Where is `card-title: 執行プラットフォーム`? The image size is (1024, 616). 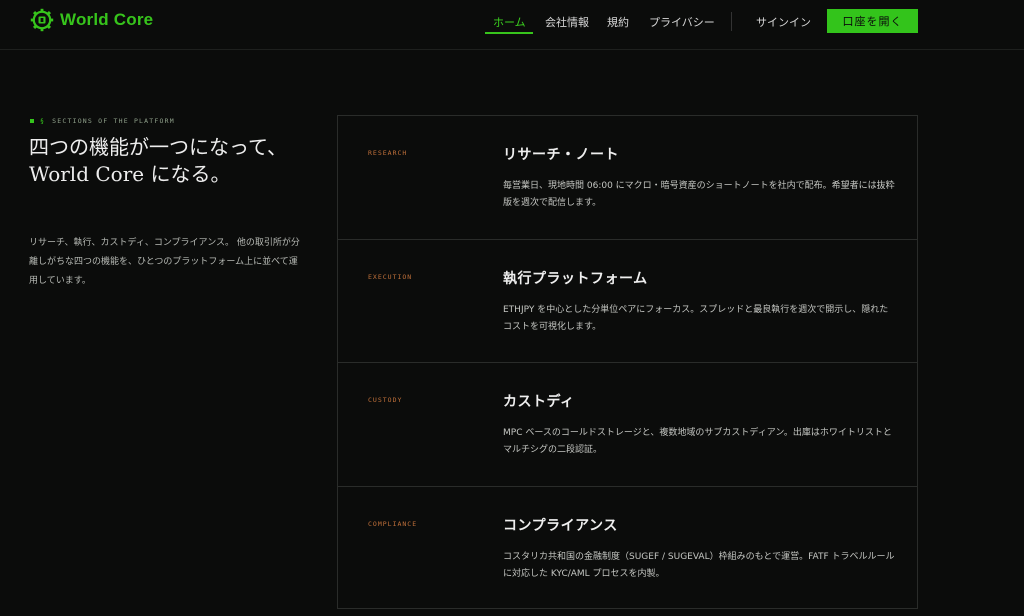
card-title: 執行プラットフォーム is located at coordinates (575, 278).